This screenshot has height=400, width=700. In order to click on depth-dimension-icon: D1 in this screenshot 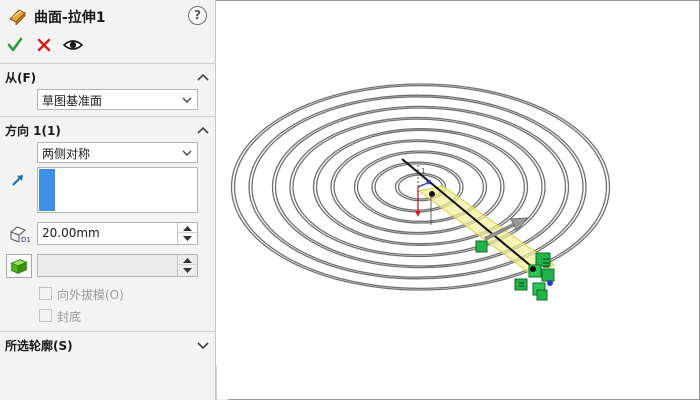, I will do `click(20, 235)`.